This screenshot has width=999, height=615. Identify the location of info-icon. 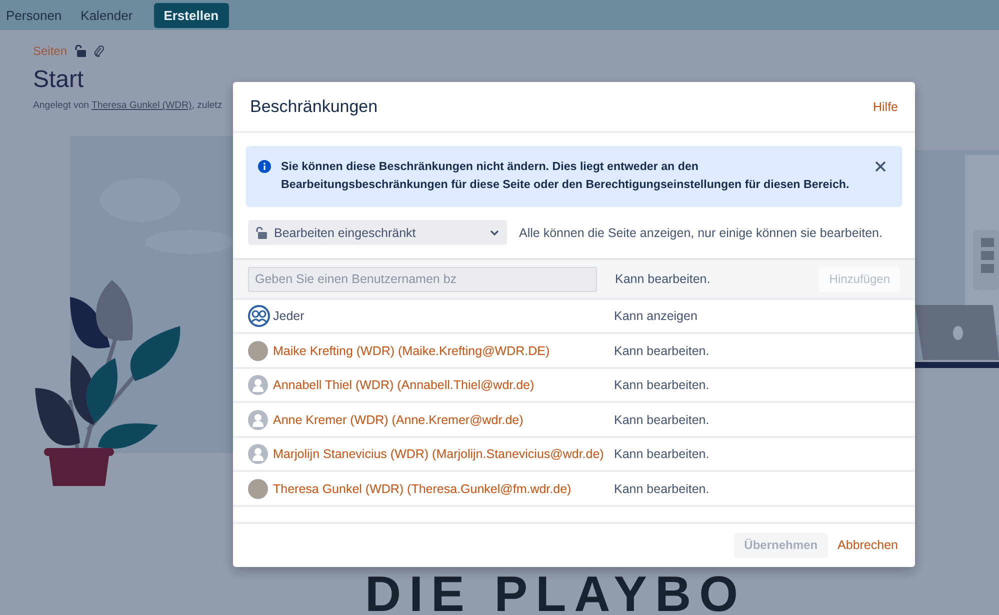
(264, 167).